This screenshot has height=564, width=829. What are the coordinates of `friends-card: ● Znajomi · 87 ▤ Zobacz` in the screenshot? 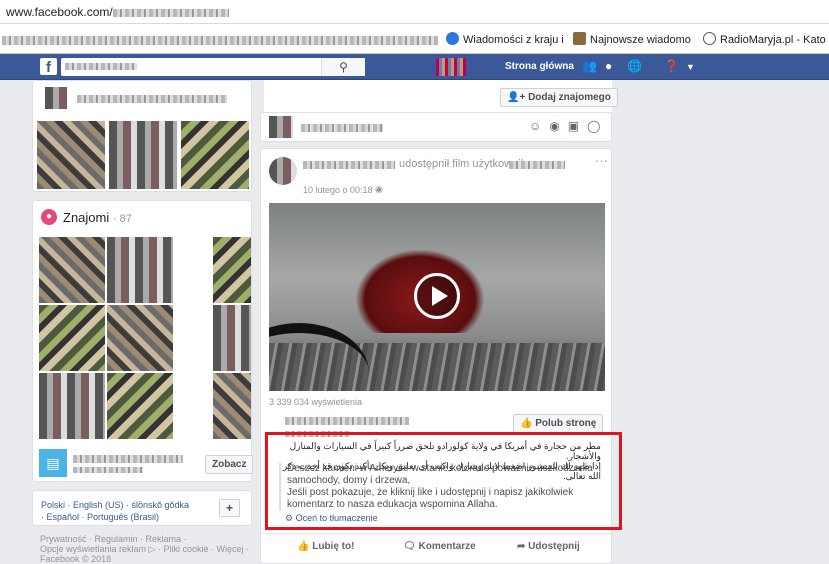 It's located at (143, 341).